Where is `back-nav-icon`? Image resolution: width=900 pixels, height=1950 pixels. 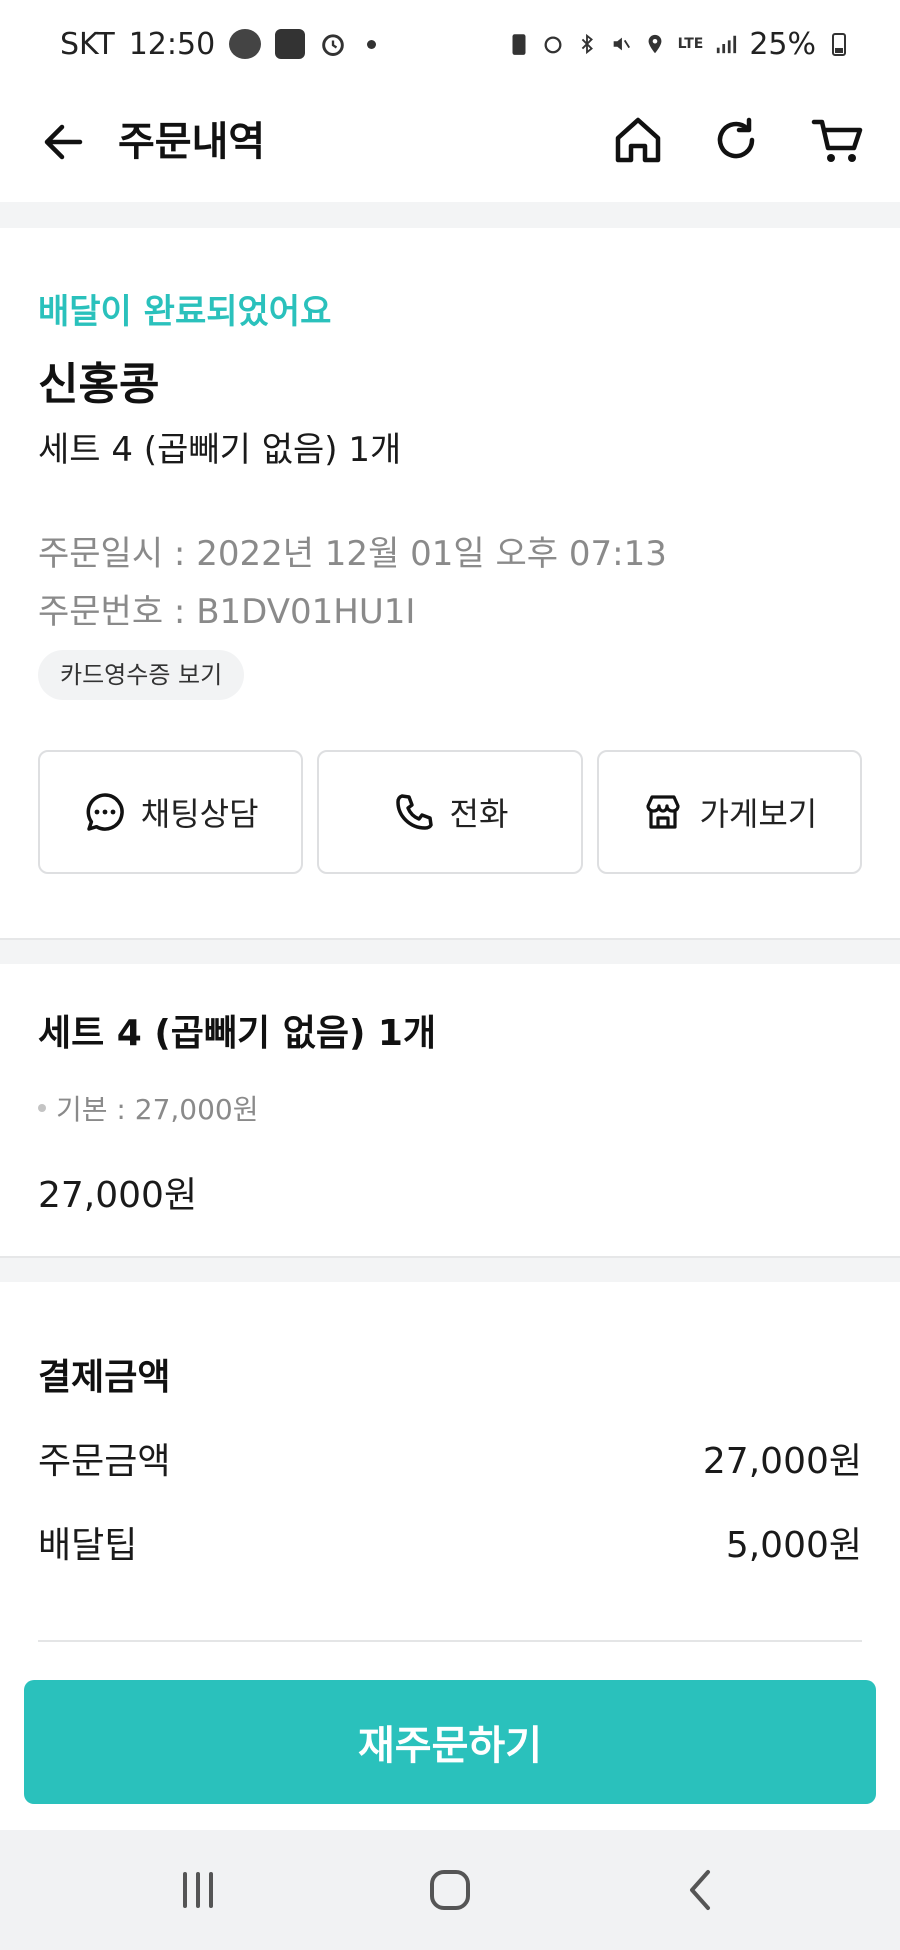 back-nav-icon is located at coordinates (702, 1890).